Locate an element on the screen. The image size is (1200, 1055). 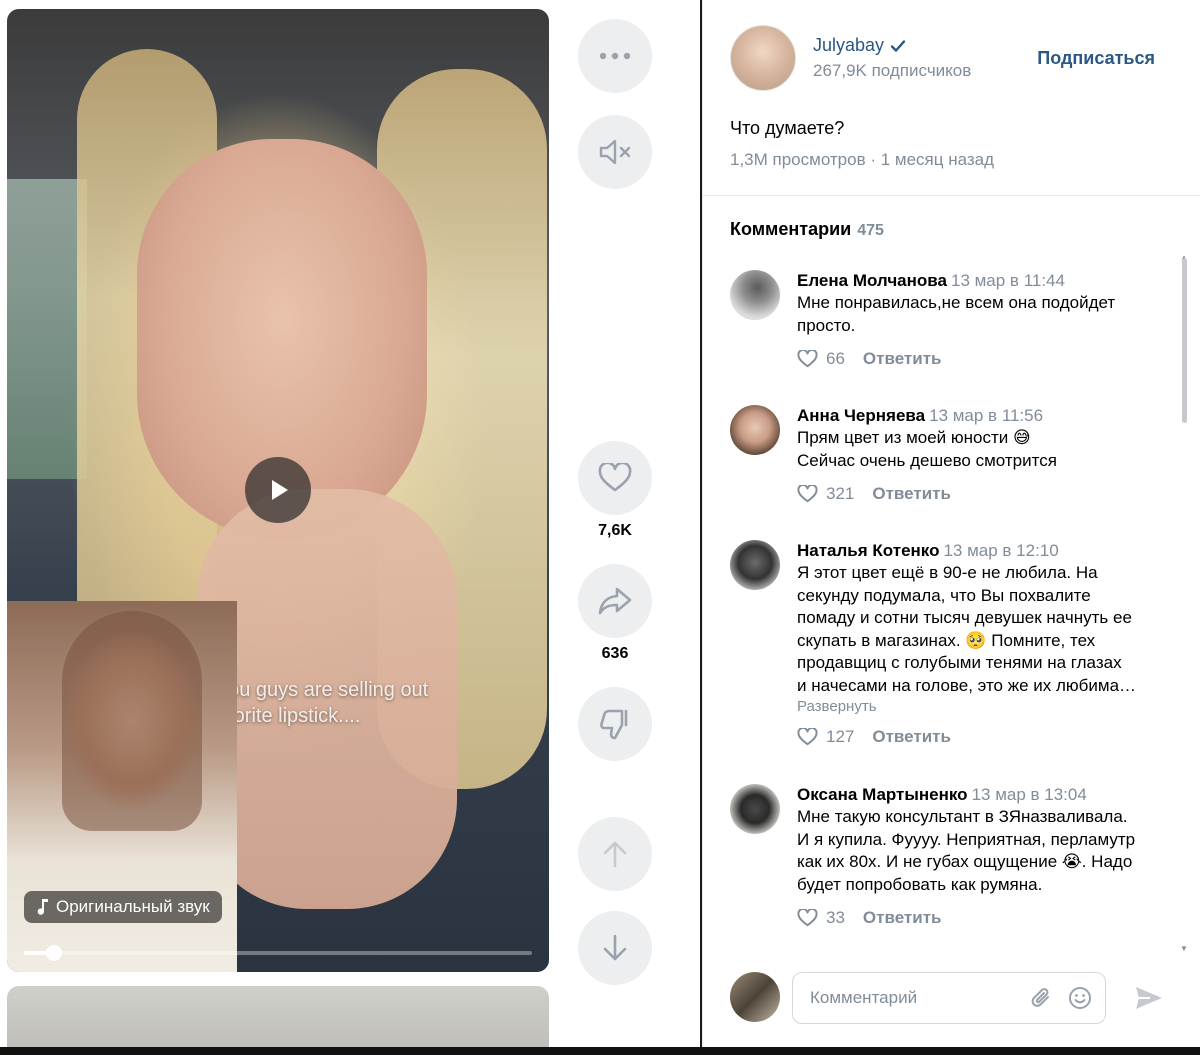
mute-button is located at coordinates (615, 152).